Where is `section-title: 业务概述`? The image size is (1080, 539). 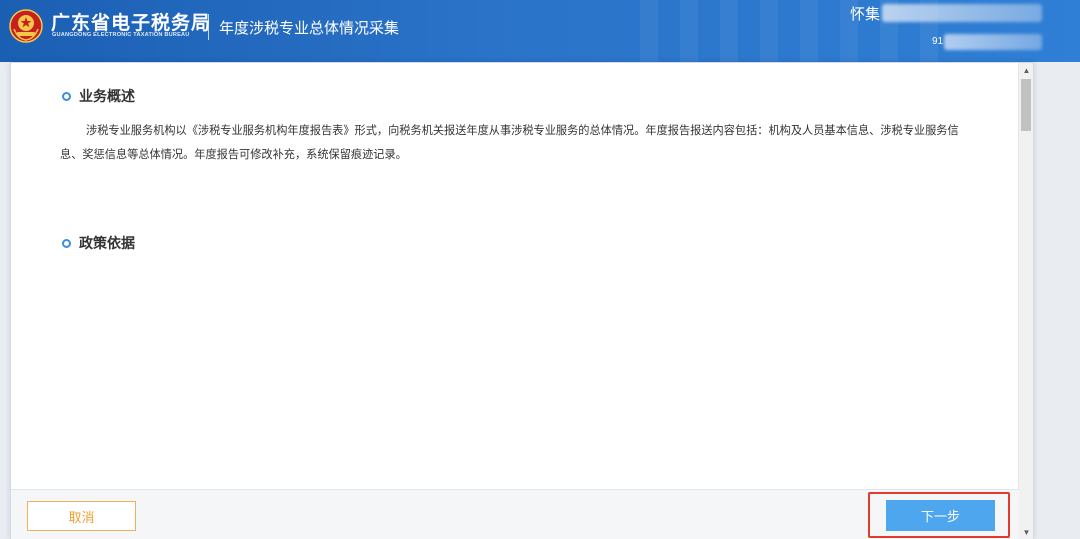
section-title: 业务概述 is located at coordinates (107, 96).